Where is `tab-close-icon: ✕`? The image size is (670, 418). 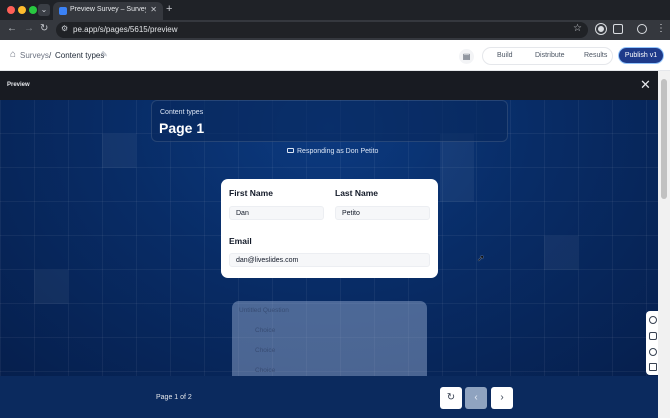 tab-close-icon: ✕ is located at coordinates (153, 9).